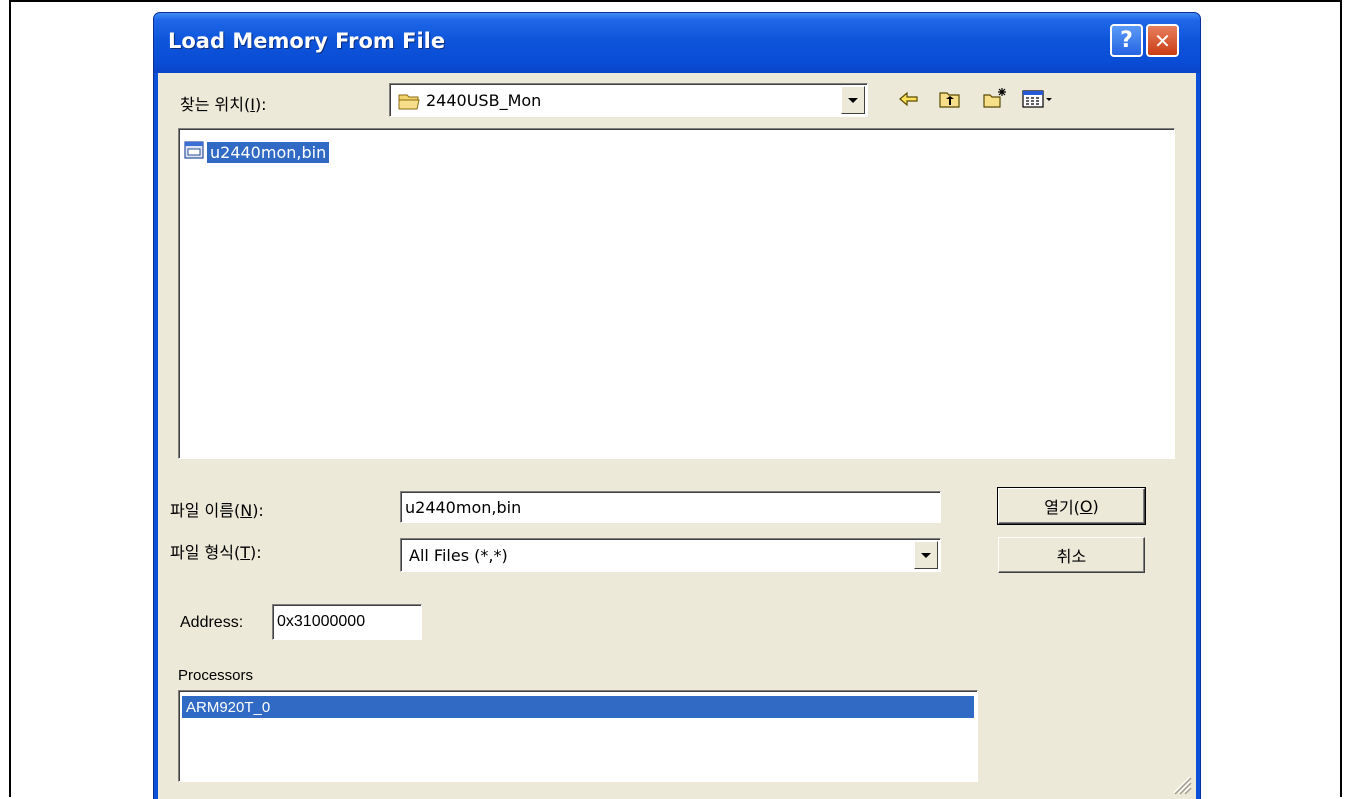 The width and height of the screenshot is (1354, 799). I want to click on file-name: u2440mon,bin, so click(268, 152).